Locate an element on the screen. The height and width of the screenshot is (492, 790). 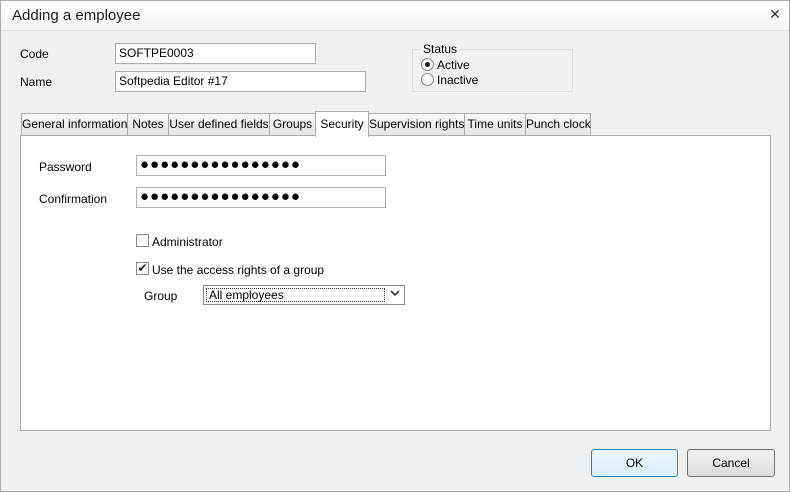
tab-groups: Groups is located at coordinates (292, 124).